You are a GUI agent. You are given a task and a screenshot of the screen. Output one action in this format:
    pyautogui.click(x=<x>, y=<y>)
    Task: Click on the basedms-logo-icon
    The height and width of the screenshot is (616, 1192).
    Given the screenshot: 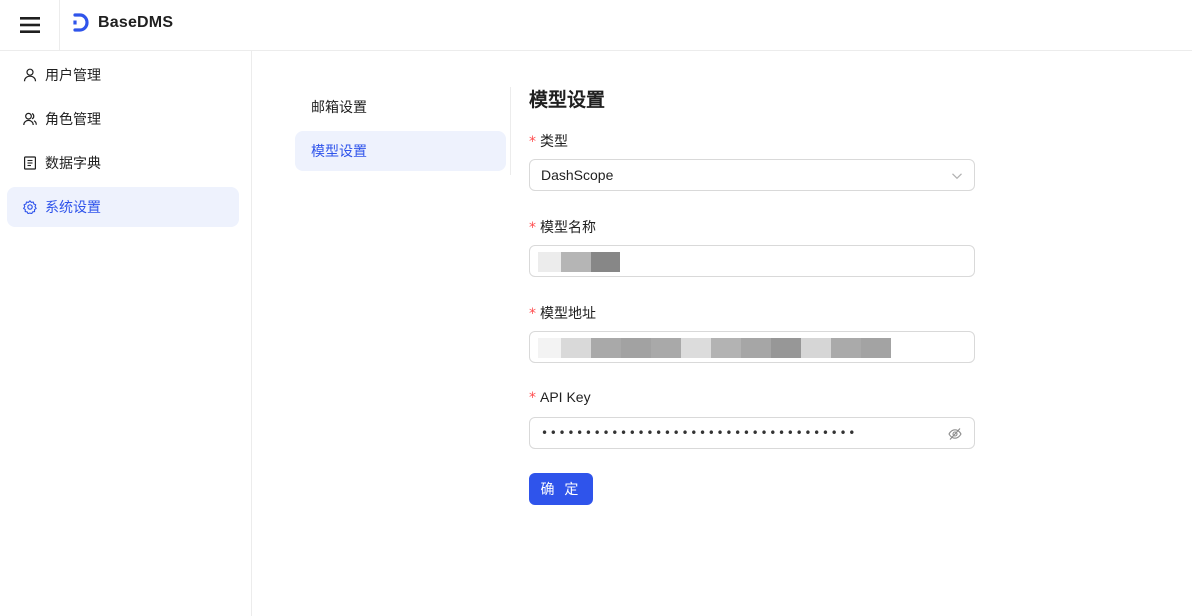 What is the action you would take?
    pyautogui.click(x=81, y=22)
    